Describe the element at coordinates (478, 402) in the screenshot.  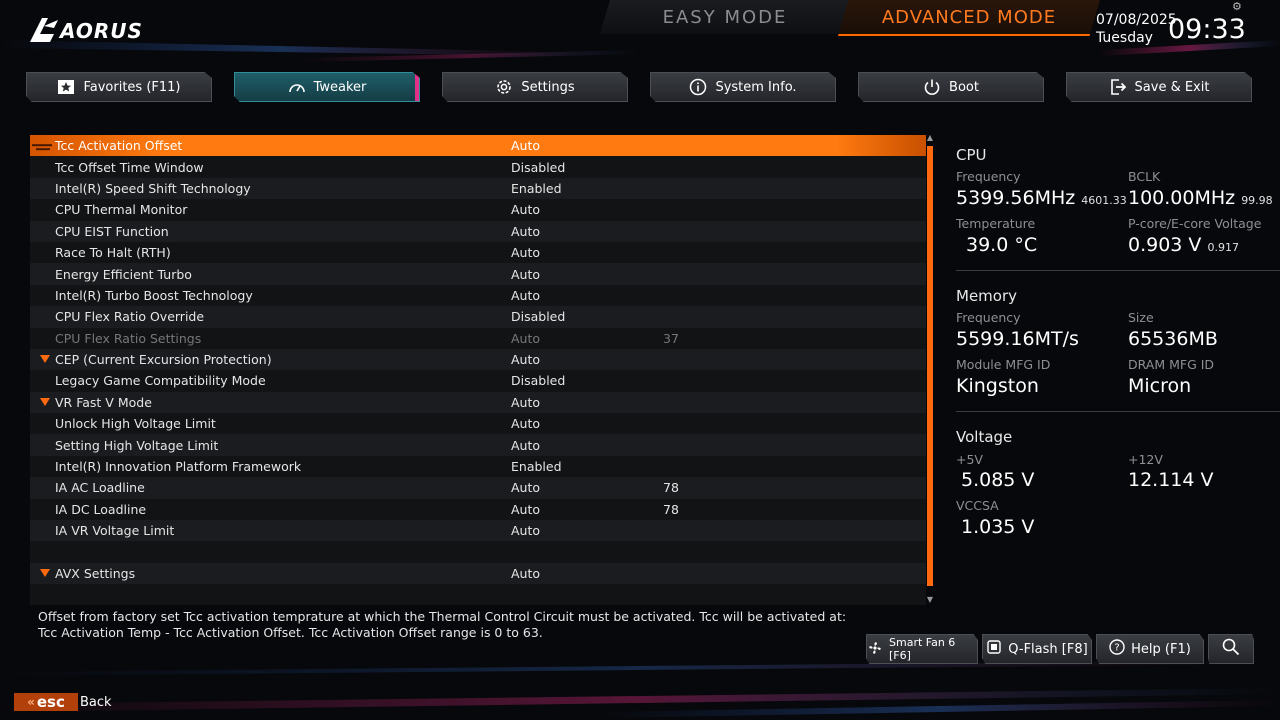
I see `settings-row: VR Fast V Mode Auto` at that location.